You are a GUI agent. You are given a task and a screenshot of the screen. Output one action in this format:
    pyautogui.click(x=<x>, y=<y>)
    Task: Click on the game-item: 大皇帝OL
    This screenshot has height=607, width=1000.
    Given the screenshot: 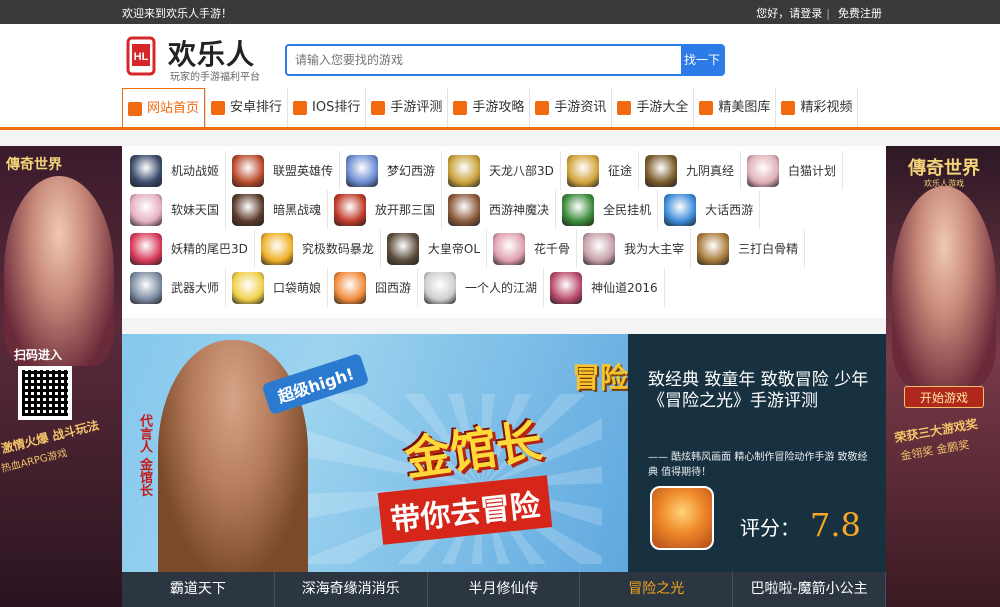 What is the action you would take?
    pyautogui.click(x=436, y=248)
    